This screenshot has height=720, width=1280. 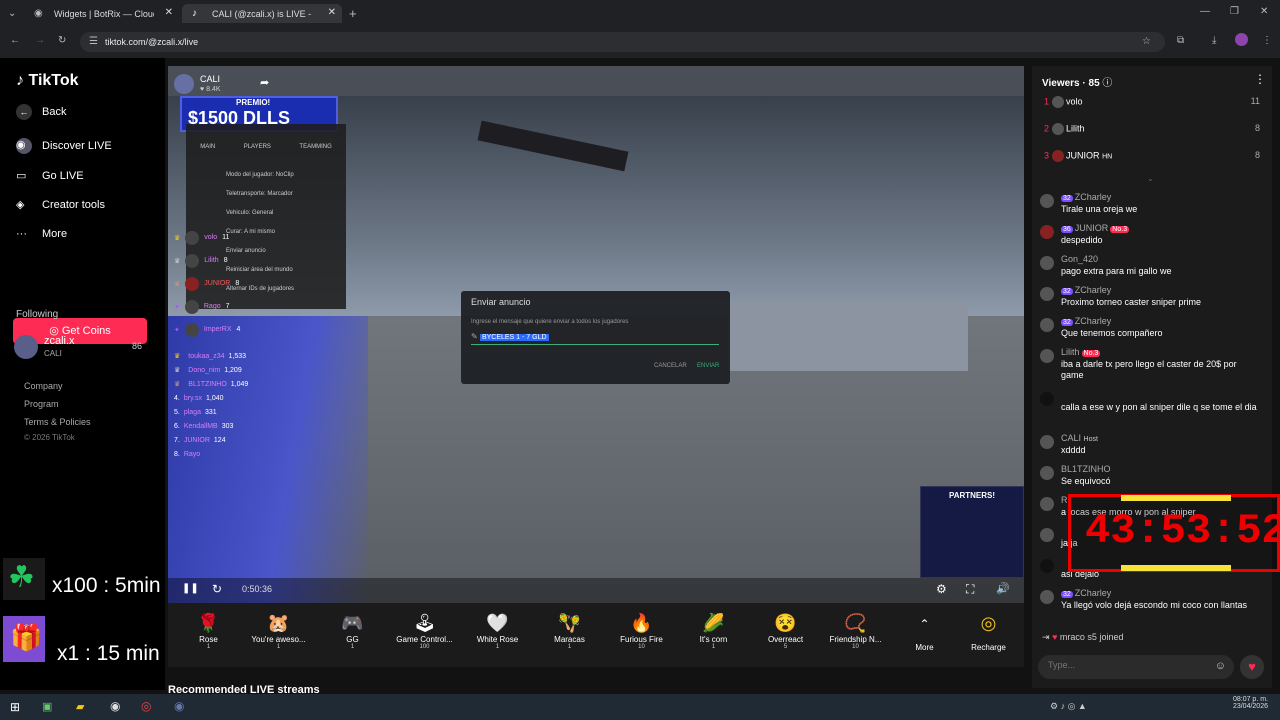 What do you see at coordinates (146, 706) in the screenshot?
I see `chrome-icon: ◎` at bounding box center [146, 706].